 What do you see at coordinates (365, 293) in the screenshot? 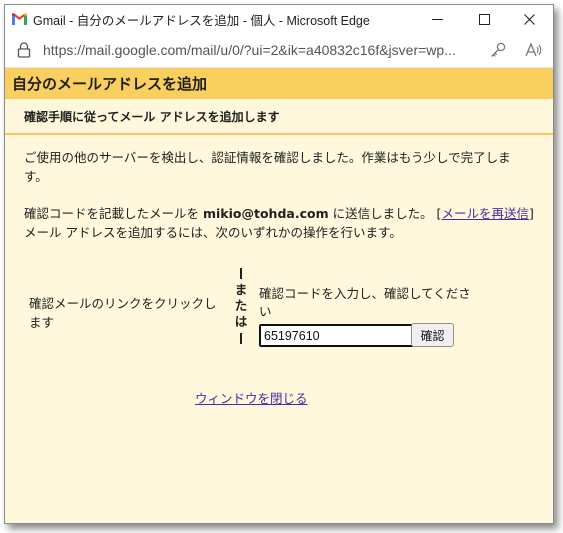
I see `option-code-line-1: 確認コードを入力し、確認してくださ` at bounding box center [365, 293].